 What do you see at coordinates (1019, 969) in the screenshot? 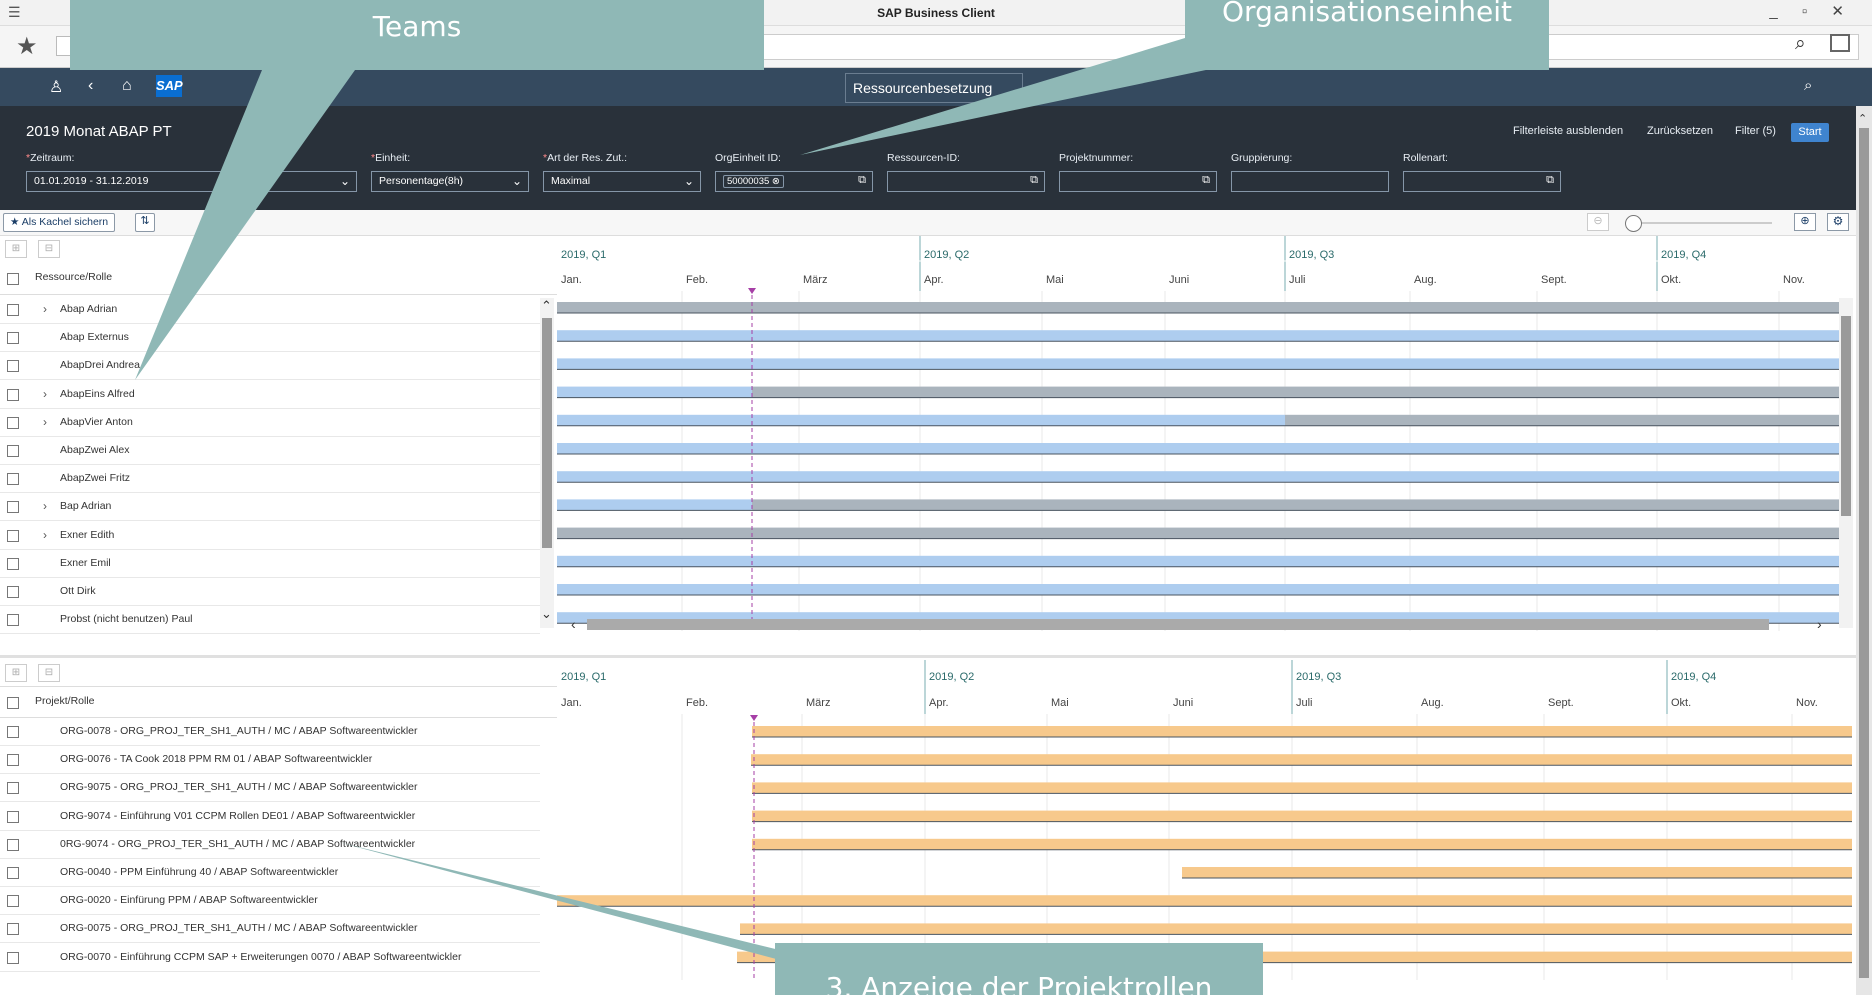
I see `callout-projektrollen: 3. Anzeige der Projektrollen` at bounding box center [1019, 969].